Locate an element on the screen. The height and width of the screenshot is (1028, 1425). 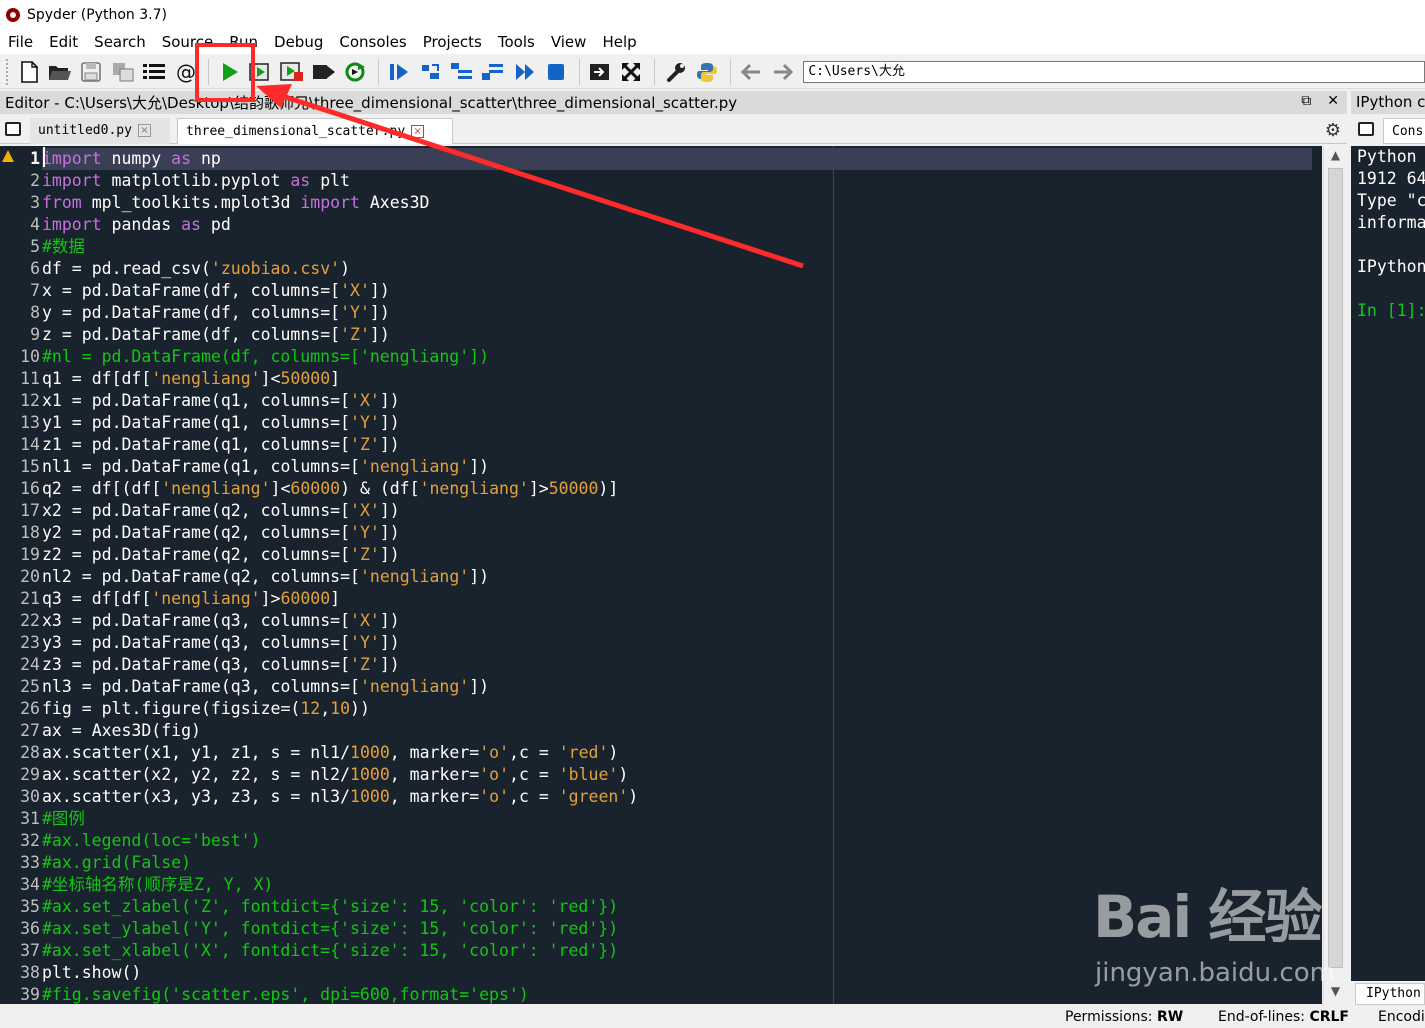
step-return-icon is located at coordinates (493, 72).